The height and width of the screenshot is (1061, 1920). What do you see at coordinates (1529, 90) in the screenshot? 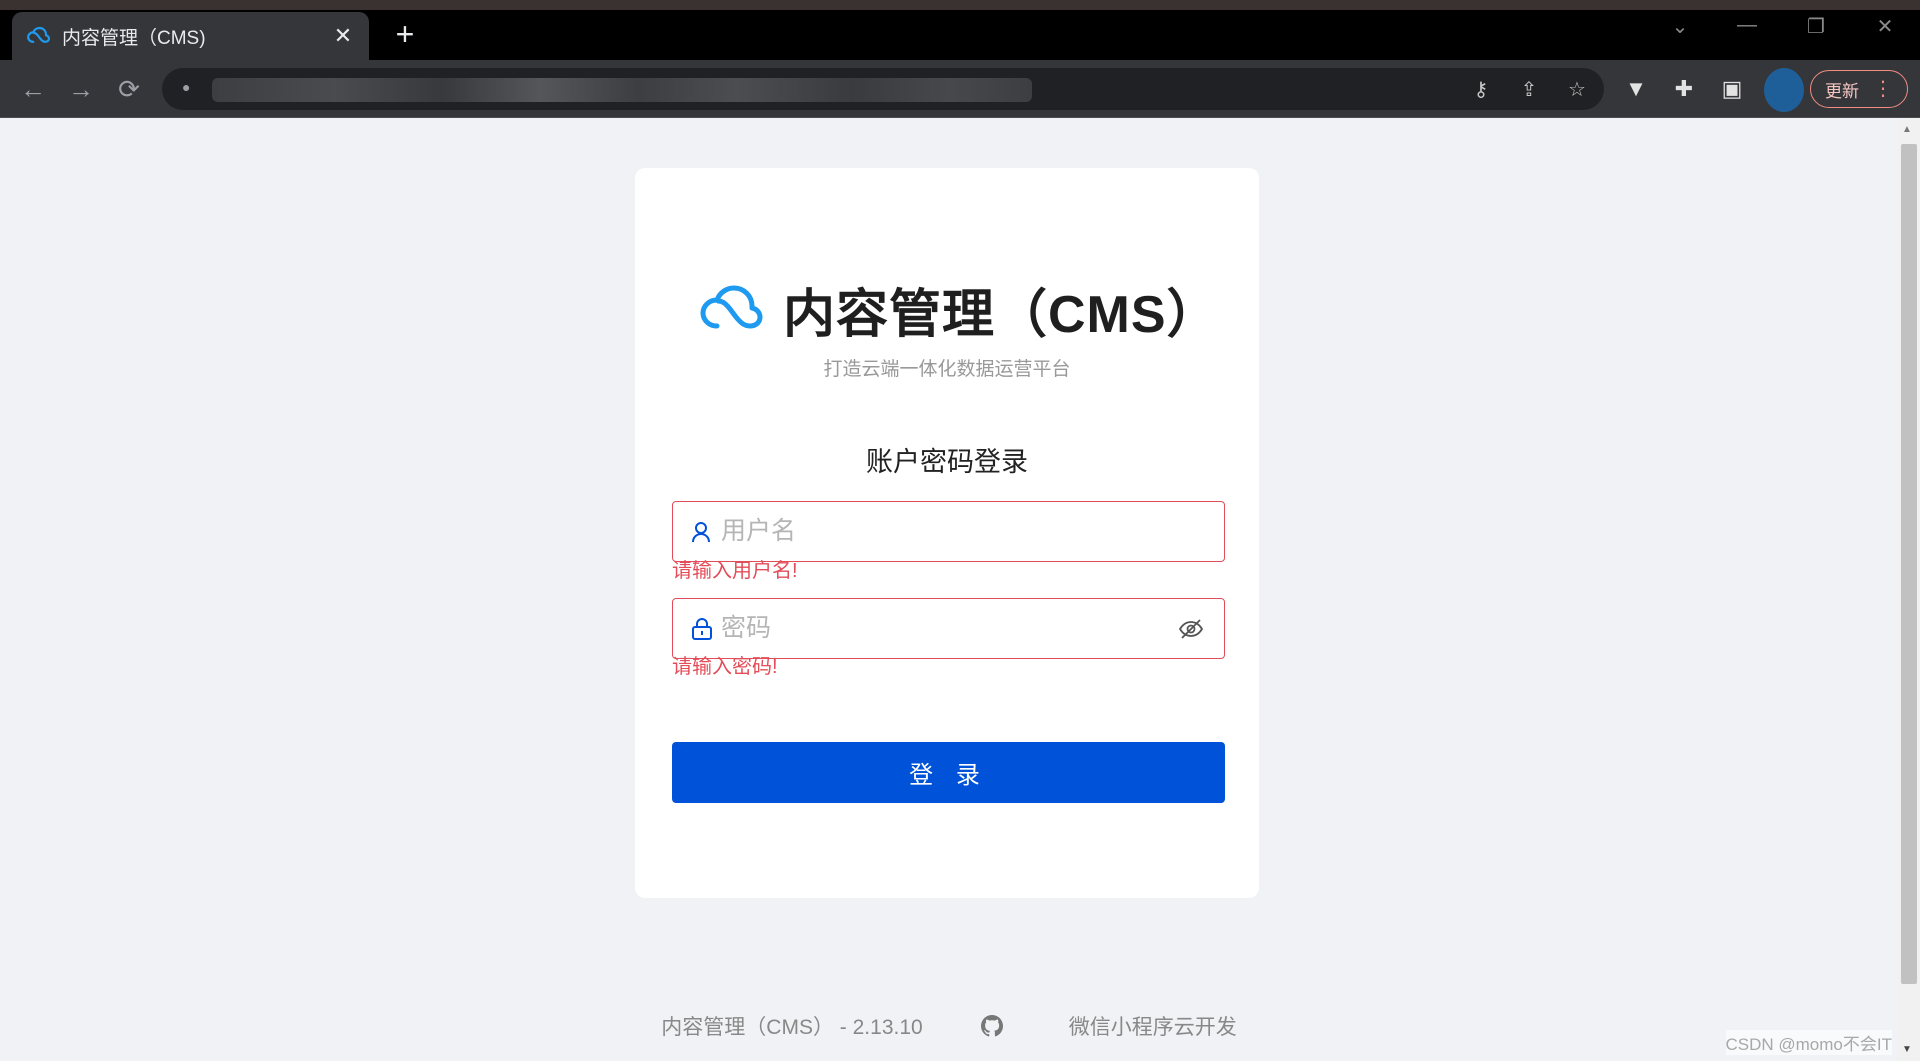
I see `share-icon: ⇪` at bounding box center [1529, 90].